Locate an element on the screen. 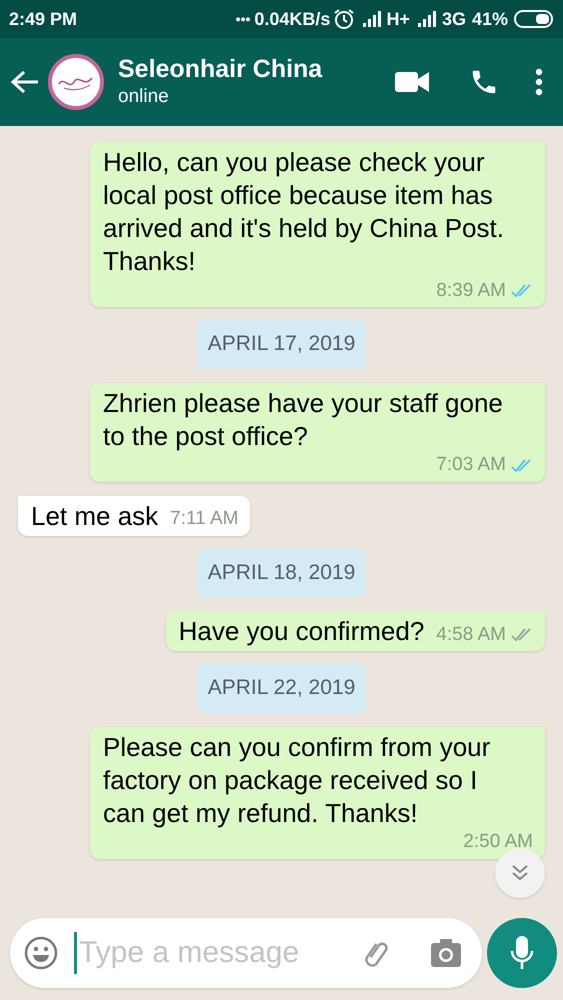 Image resolution: width=563 pixels, height=1000 pixels. sent-message-bubble: Zhrien please have your staff gone to the post office? 7:03 AM is located at coordinates (317, 432).